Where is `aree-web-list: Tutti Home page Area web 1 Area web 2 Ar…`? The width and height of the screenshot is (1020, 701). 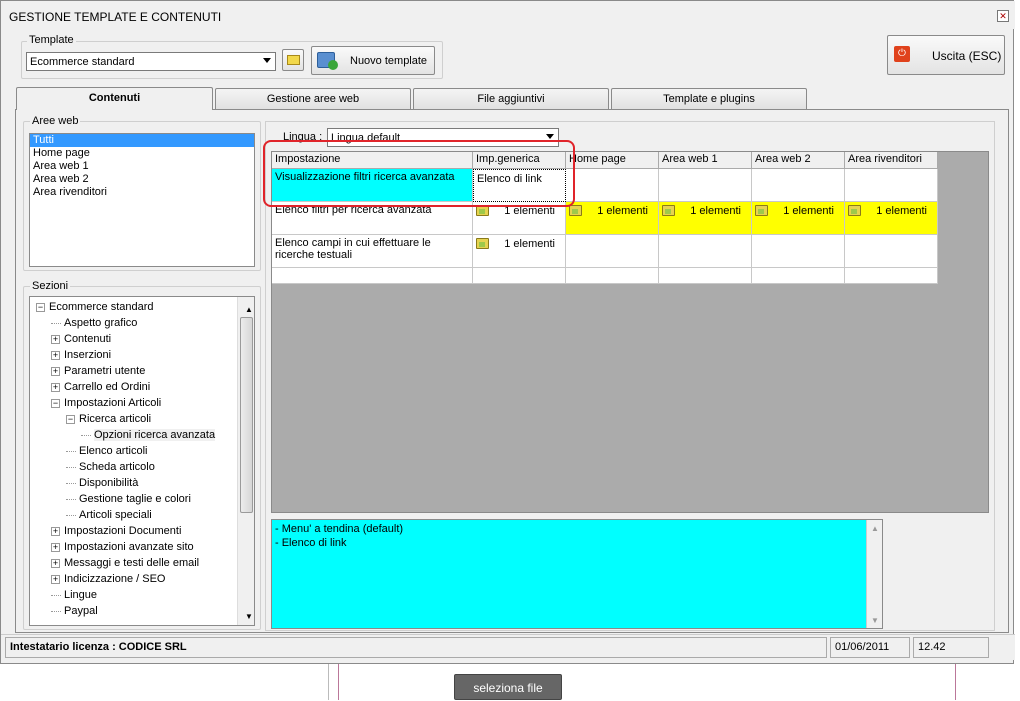
aree-web-list: Tutti Home page Area web 1 Area web 2 Ar… is located at coordinates (142, 200).